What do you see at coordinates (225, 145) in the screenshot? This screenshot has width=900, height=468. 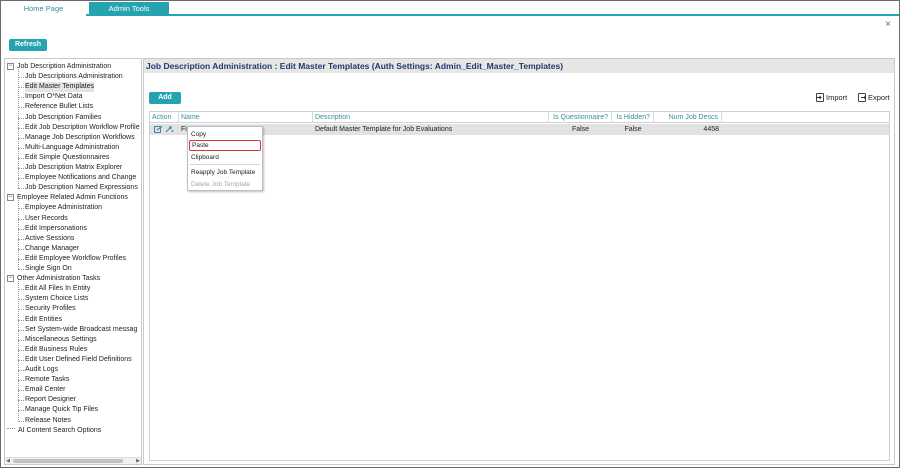 I see `context-menu-paste: Paste` at bounding box center [225, 145].